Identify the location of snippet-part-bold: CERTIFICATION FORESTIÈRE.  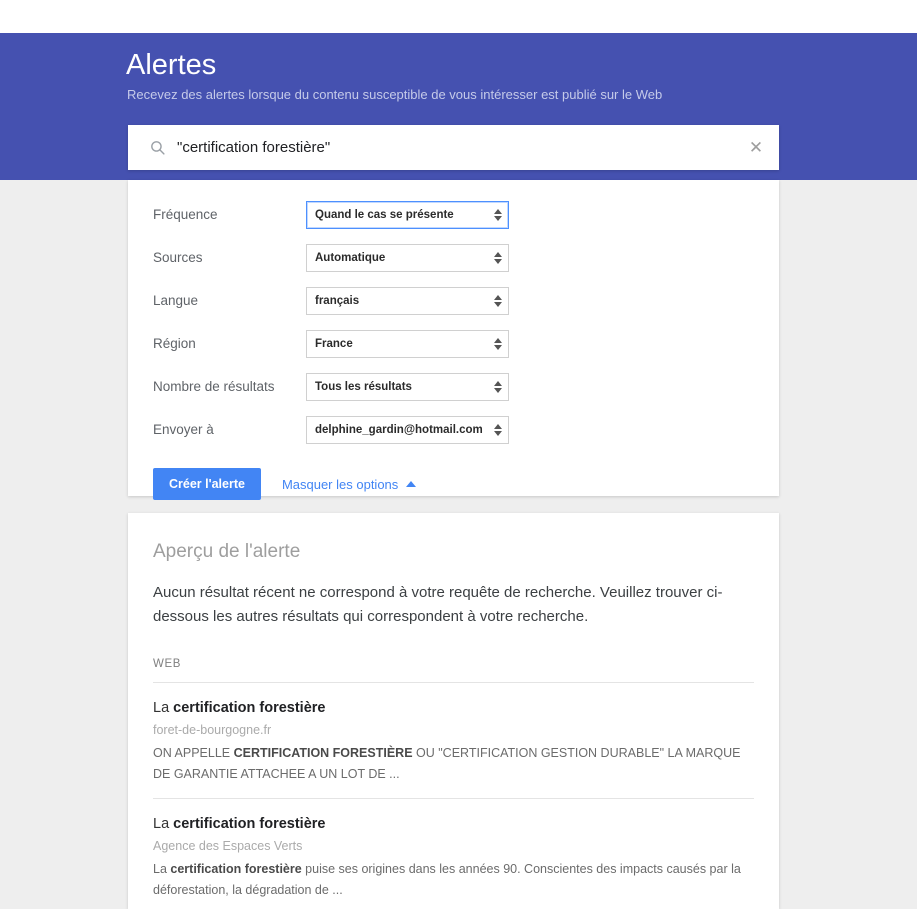
(323, 753).